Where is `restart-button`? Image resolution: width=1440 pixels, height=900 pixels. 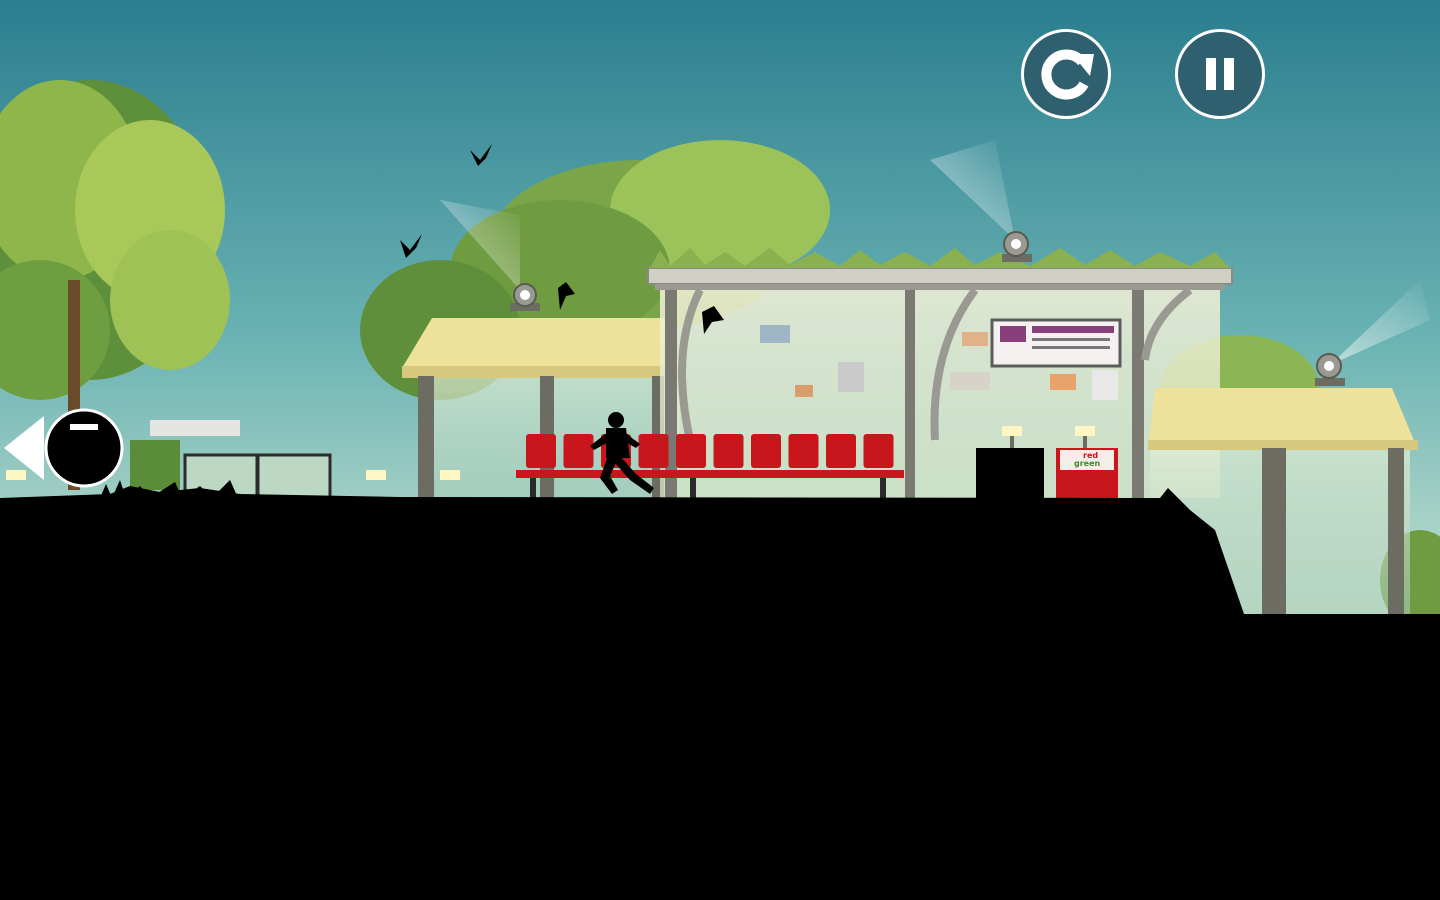 restart-button is located at coordinates (1066, 74).